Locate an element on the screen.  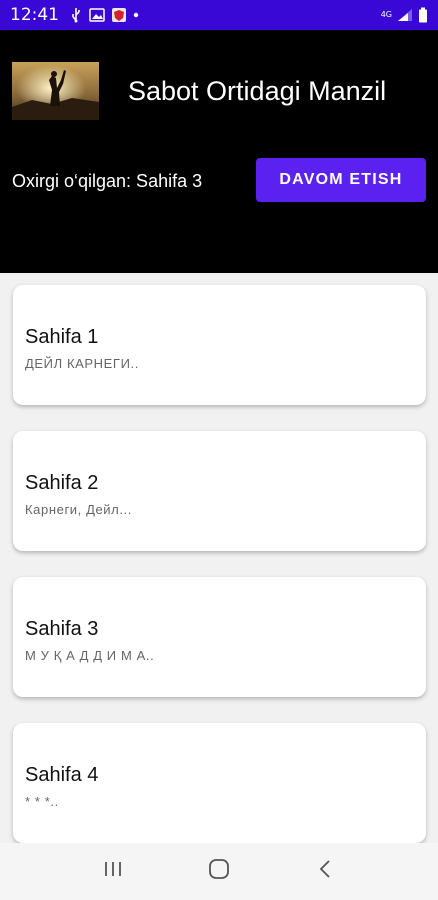
usb-icon is located at coordinates (76, 15).